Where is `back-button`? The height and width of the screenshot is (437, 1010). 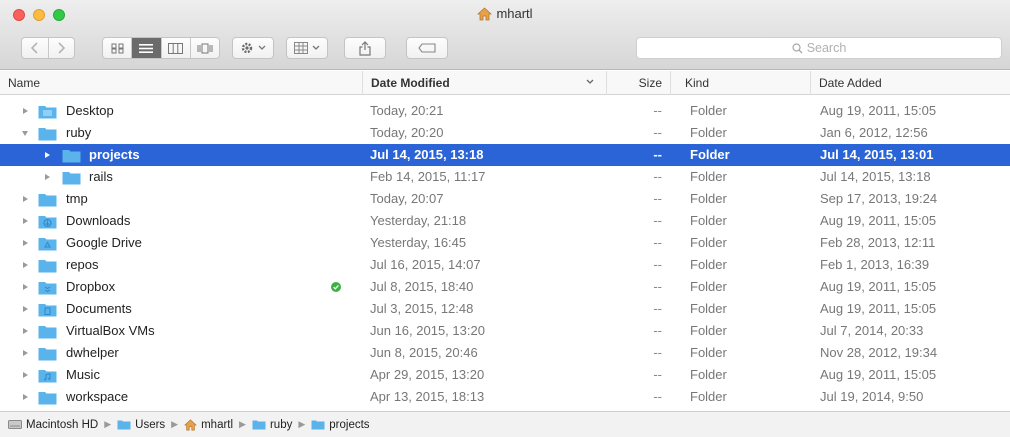
back-button is located at coordinates (35, 48).